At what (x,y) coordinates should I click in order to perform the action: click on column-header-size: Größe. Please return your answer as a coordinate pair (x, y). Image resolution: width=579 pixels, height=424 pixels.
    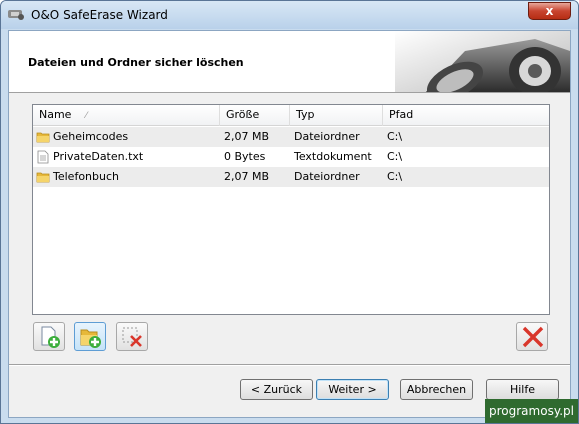
    Looking at the image, I should click on (255, 115).